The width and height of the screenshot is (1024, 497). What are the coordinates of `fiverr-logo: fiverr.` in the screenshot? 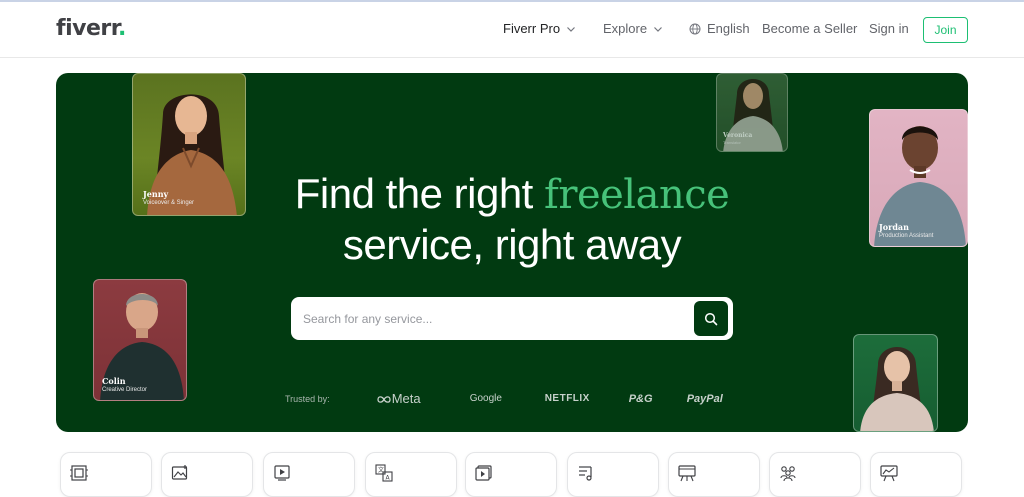 It's located at (91, 28).